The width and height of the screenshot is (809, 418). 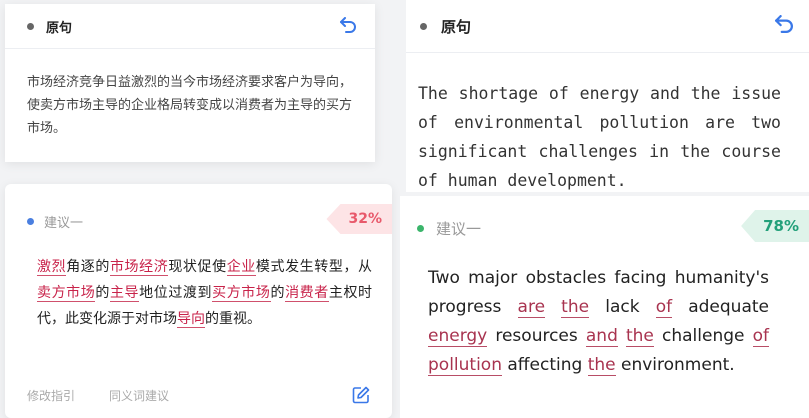 What do you see at coordinates (703, 336) in the screenshot?
I see `text-segment: challenge` at bounding box center [703, 336].